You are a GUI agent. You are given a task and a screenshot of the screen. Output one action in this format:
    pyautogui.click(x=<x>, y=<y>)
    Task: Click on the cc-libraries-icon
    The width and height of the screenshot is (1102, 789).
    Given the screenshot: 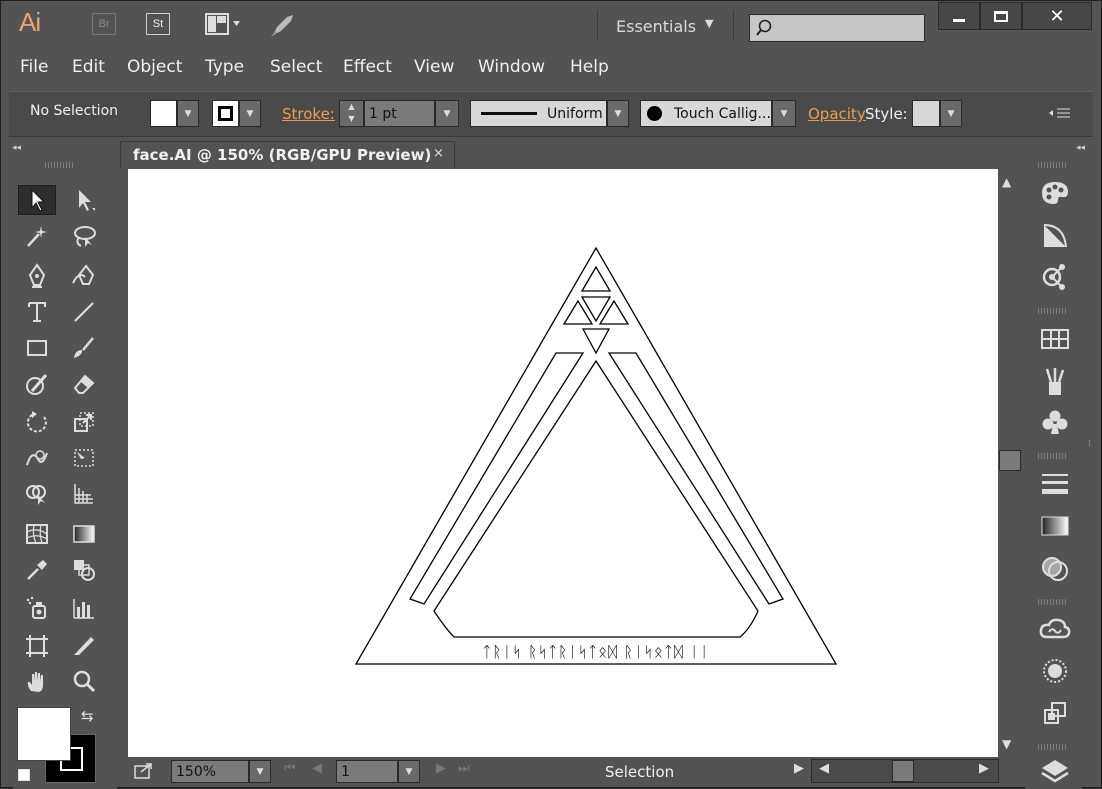 What is the action you would take?
    pyautogui.click(x=1055, y=629)
    